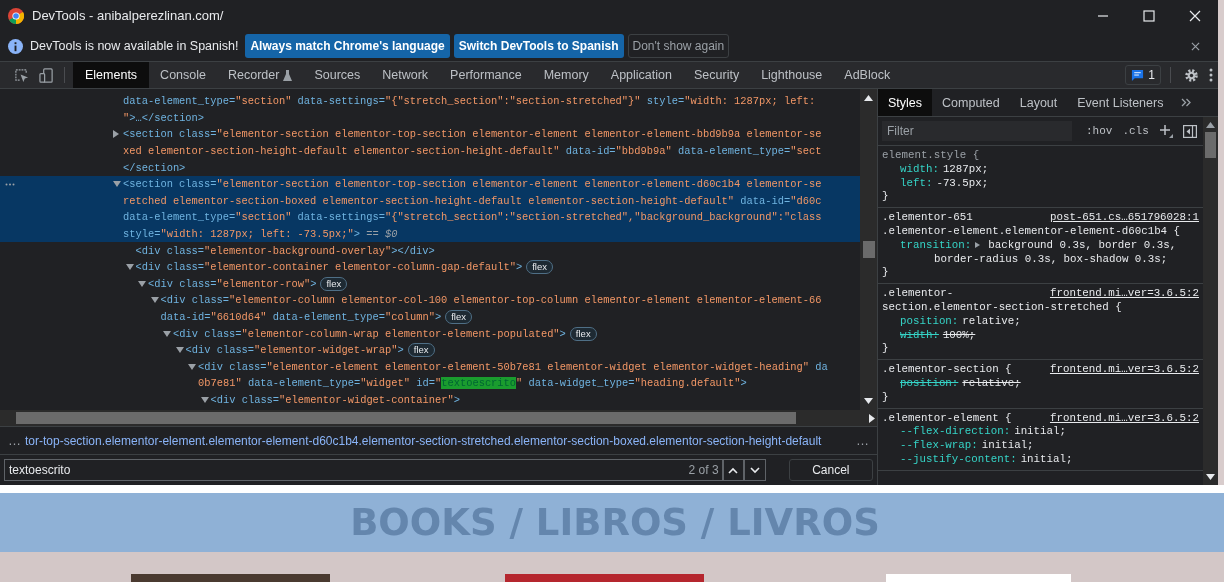 The height and width of the screenshot is (582, 1224). I want to click on code-line: <div class="elementor-row">, so click(232, 283).